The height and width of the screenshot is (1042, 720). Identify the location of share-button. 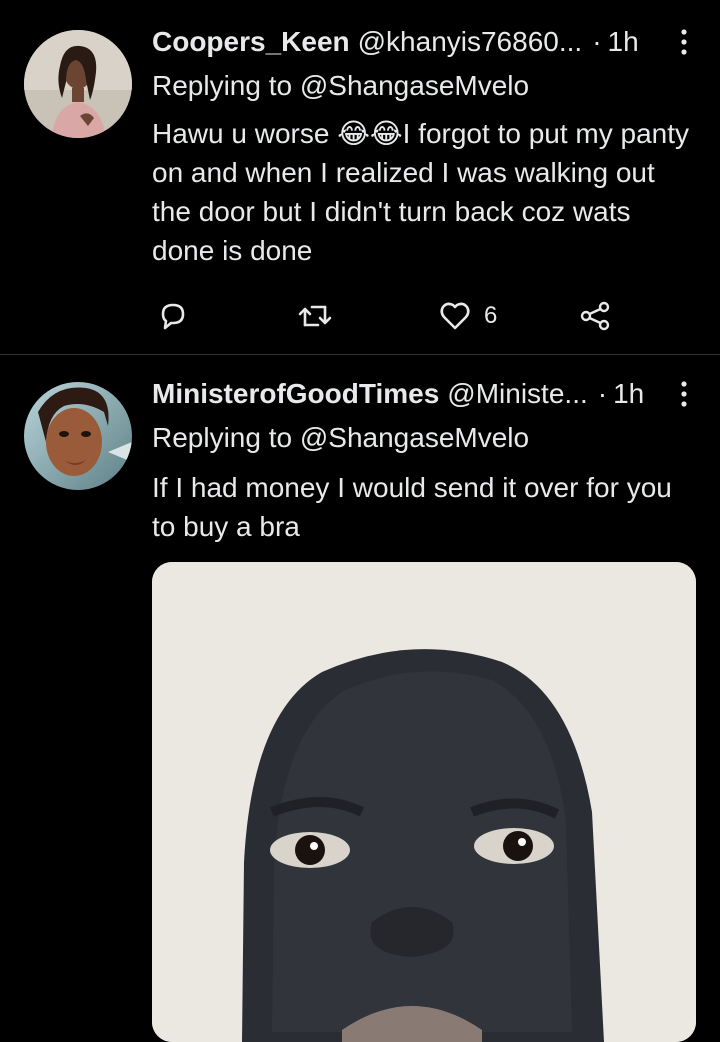
(595, 316).